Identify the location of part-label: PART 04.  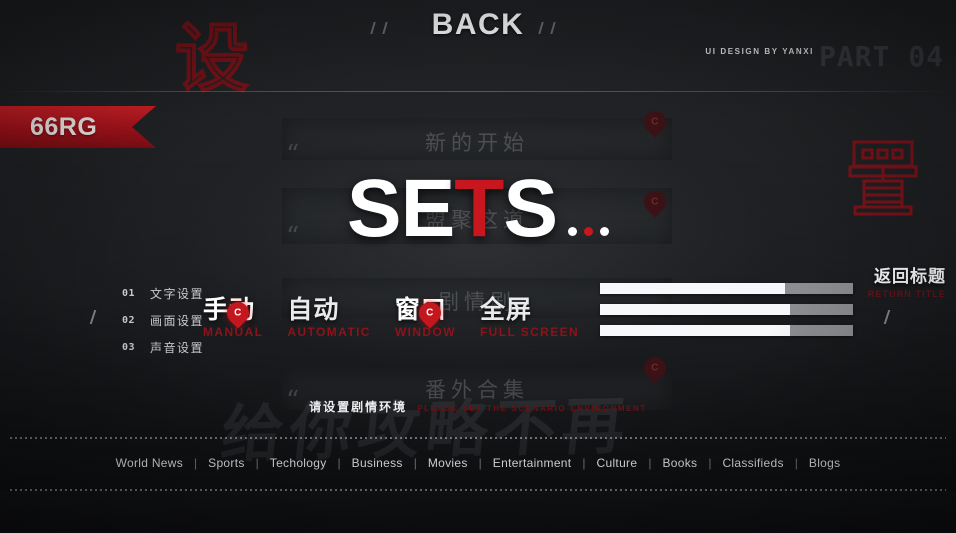
(881, 56).